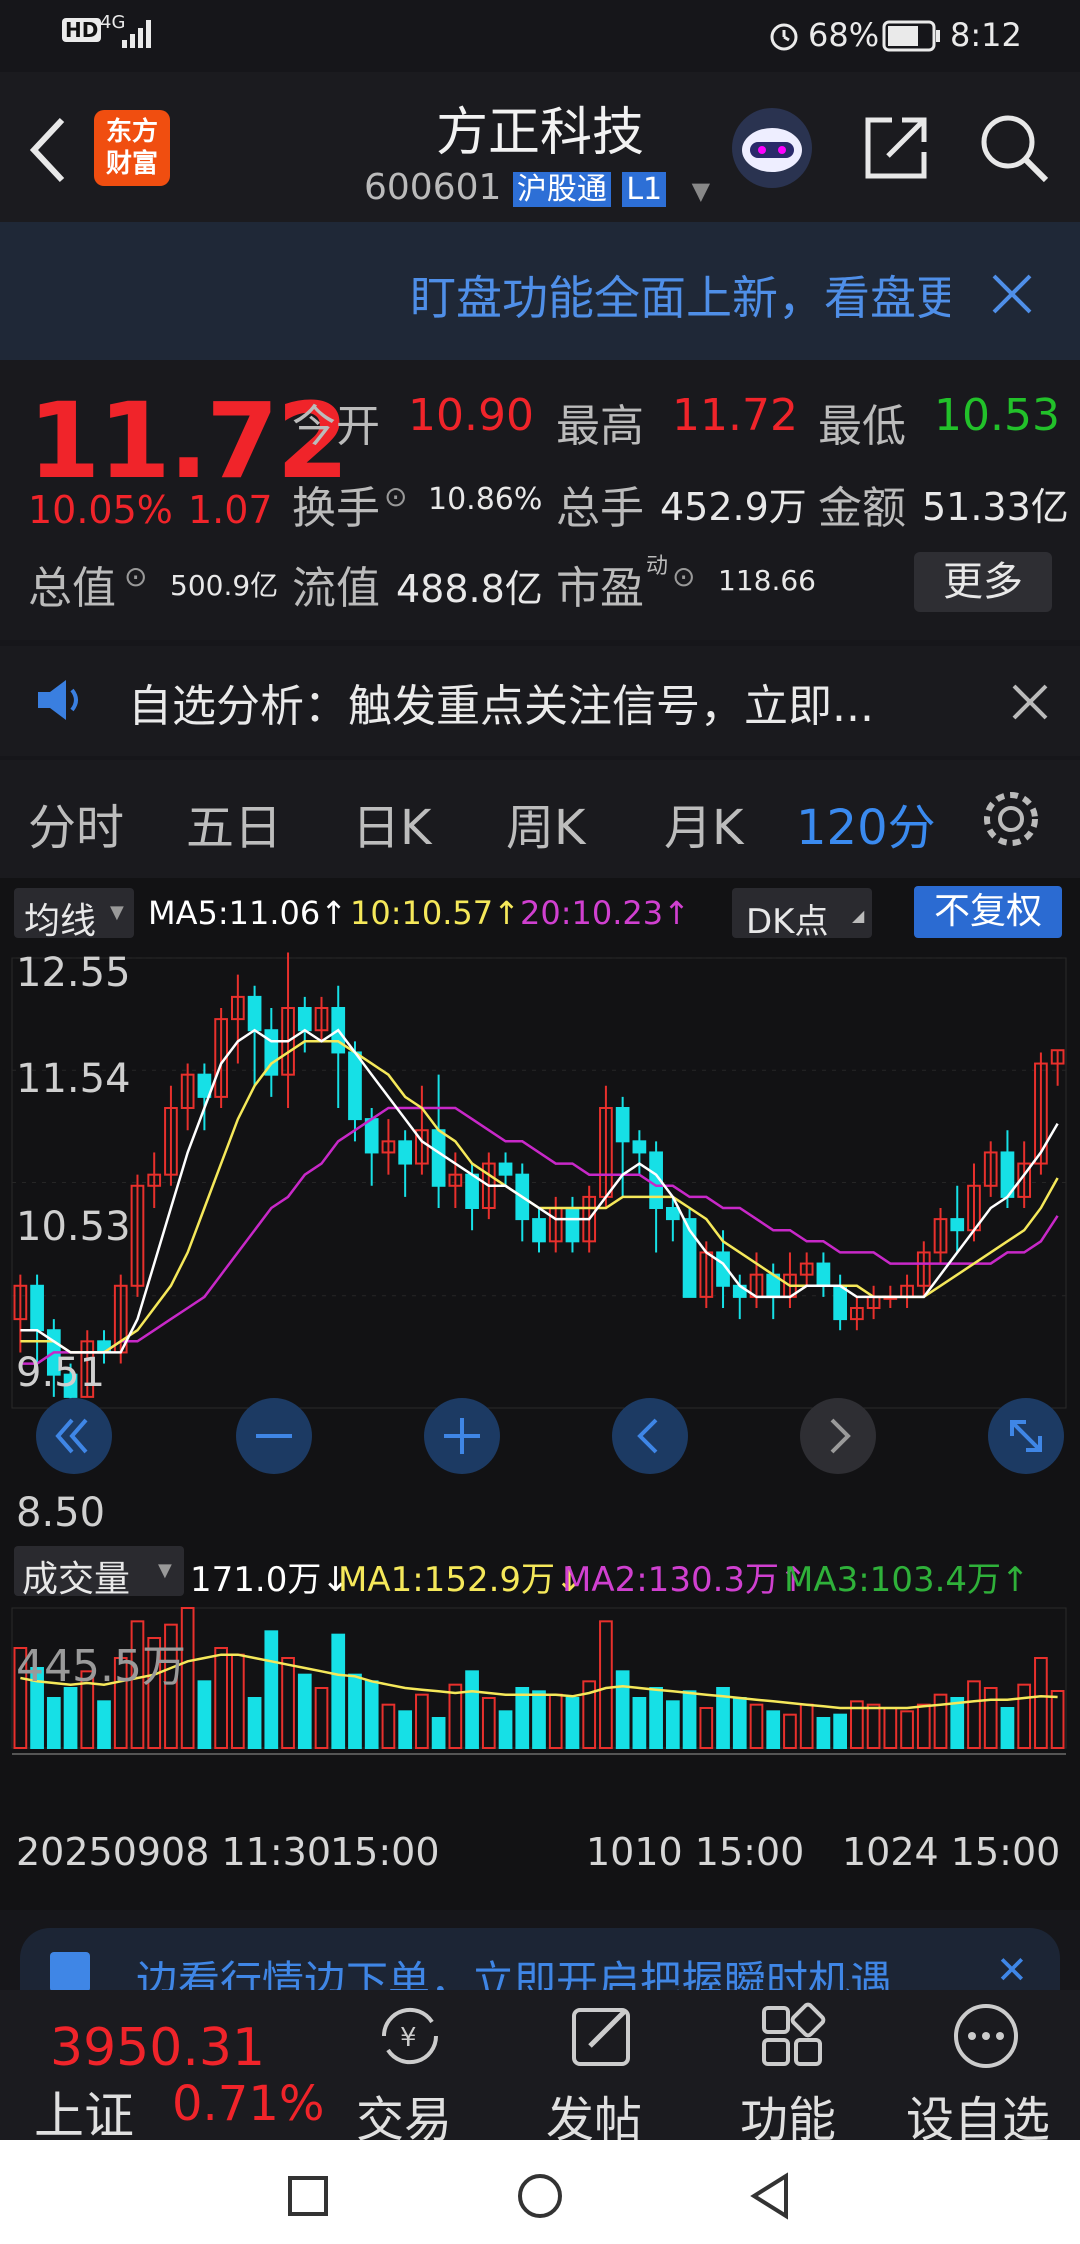 The image size is (1080, 2244). I want to click on volume-value: 452.9万, so click(733, 507).